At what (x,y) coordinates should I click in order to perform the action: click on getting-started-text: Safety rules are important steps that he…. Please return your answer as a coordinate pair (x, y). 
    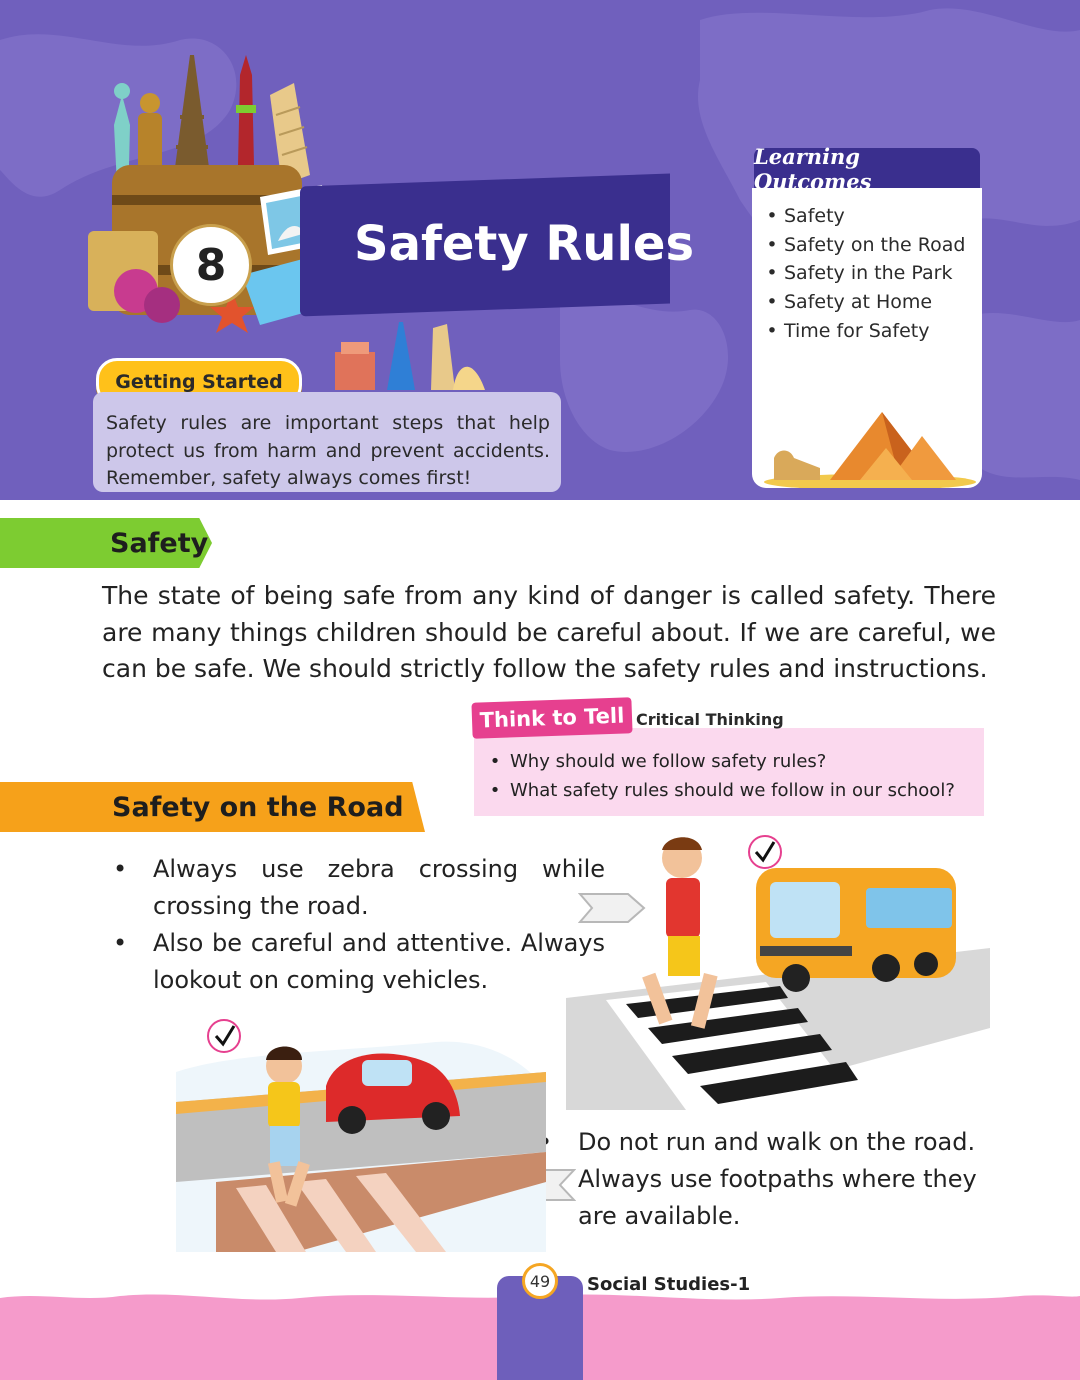
    Looking at the image, I should click on (328, 450).